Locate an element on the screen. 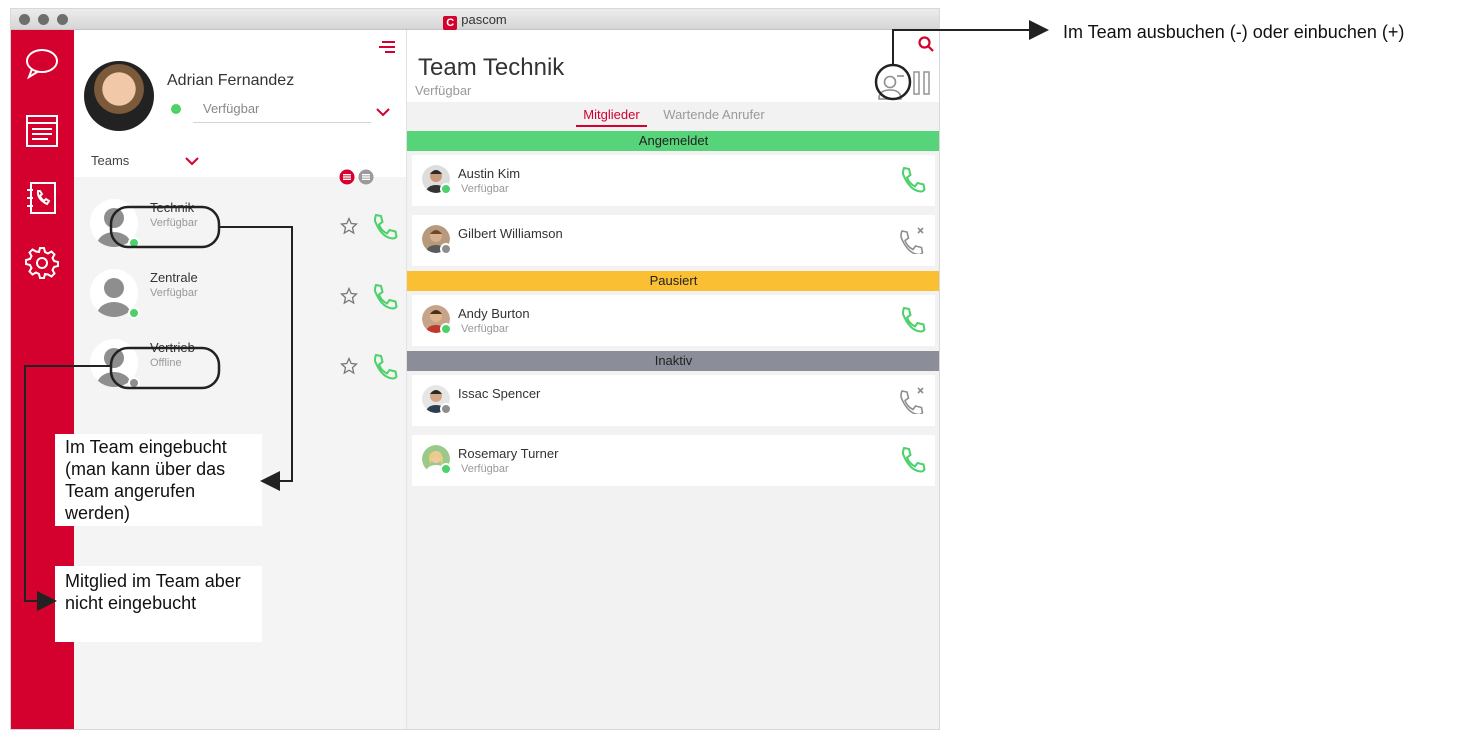  team-title: Team Technik is located at coordinates (491, 67).